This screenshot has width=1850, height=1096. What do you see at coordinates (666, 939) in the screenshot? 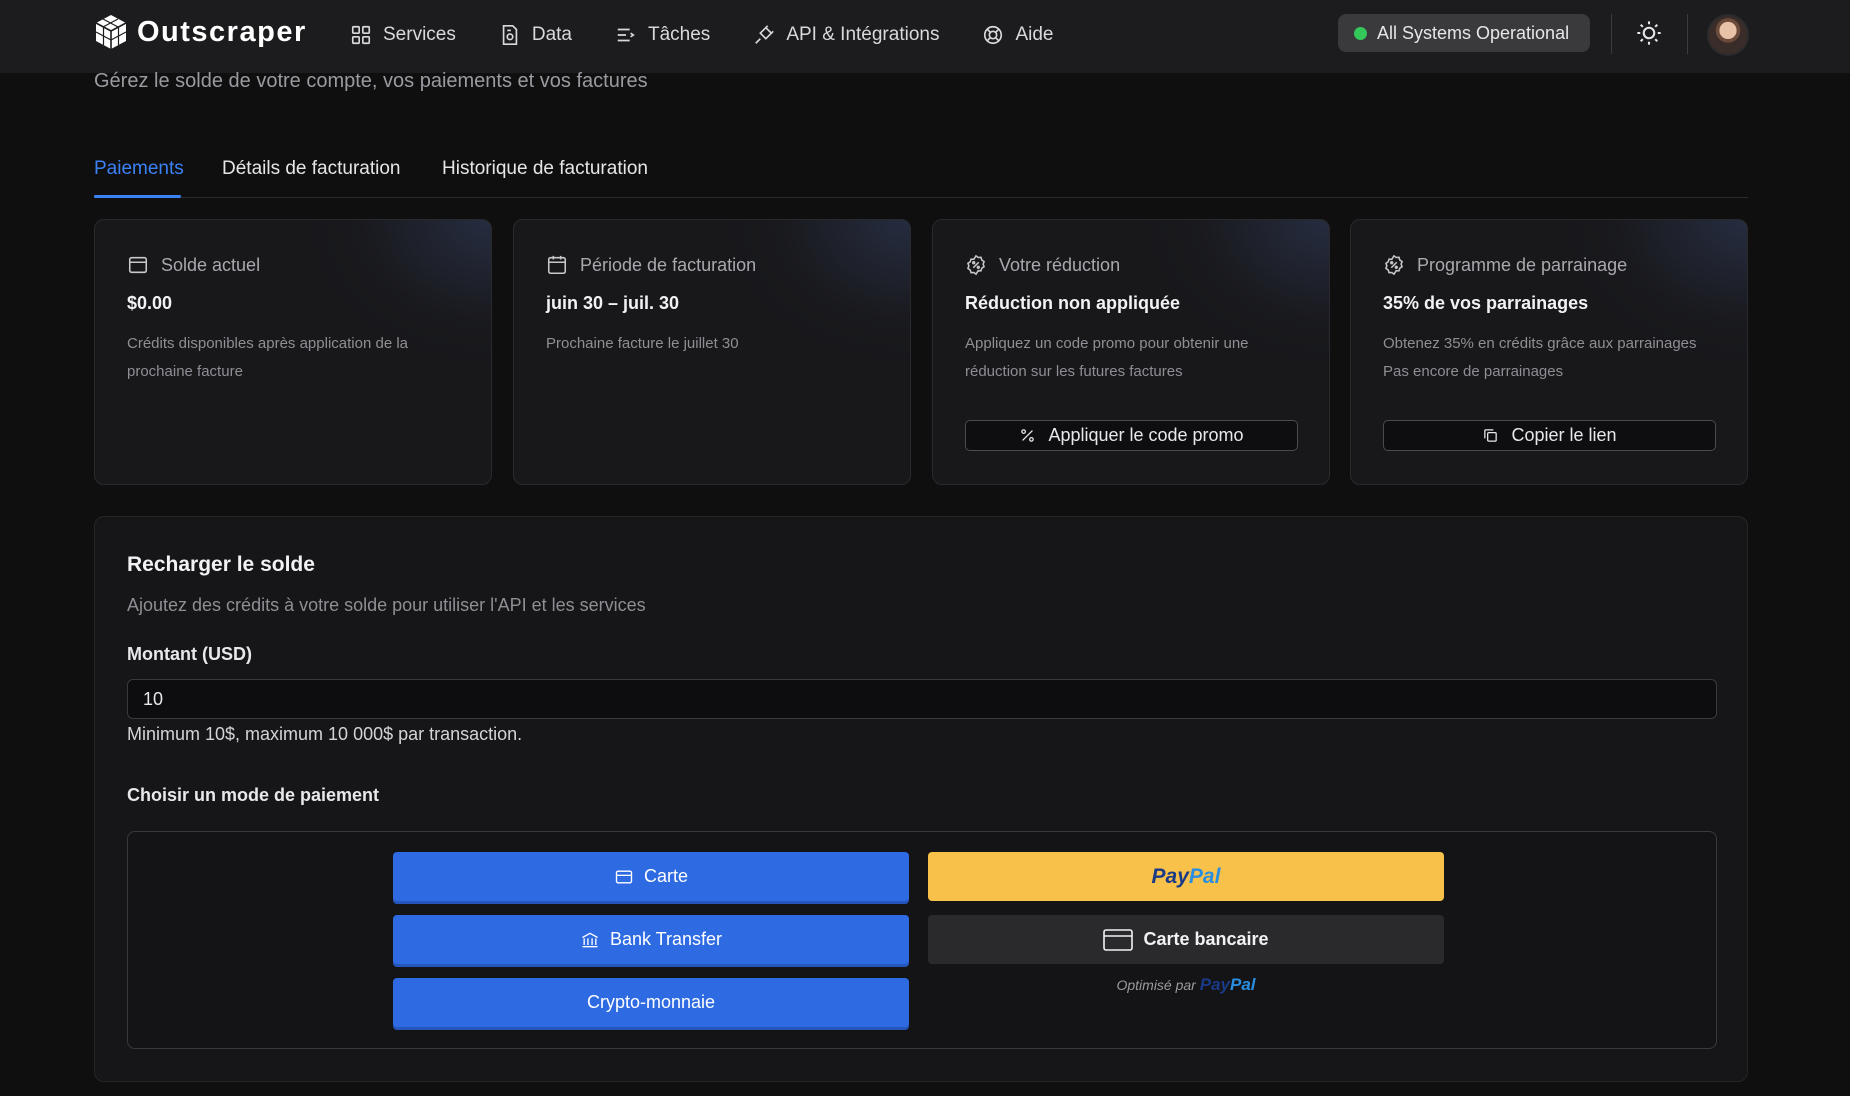
I see `pay-bank-transfer-label: Bank Transfer` at bounding box center [666, 939].